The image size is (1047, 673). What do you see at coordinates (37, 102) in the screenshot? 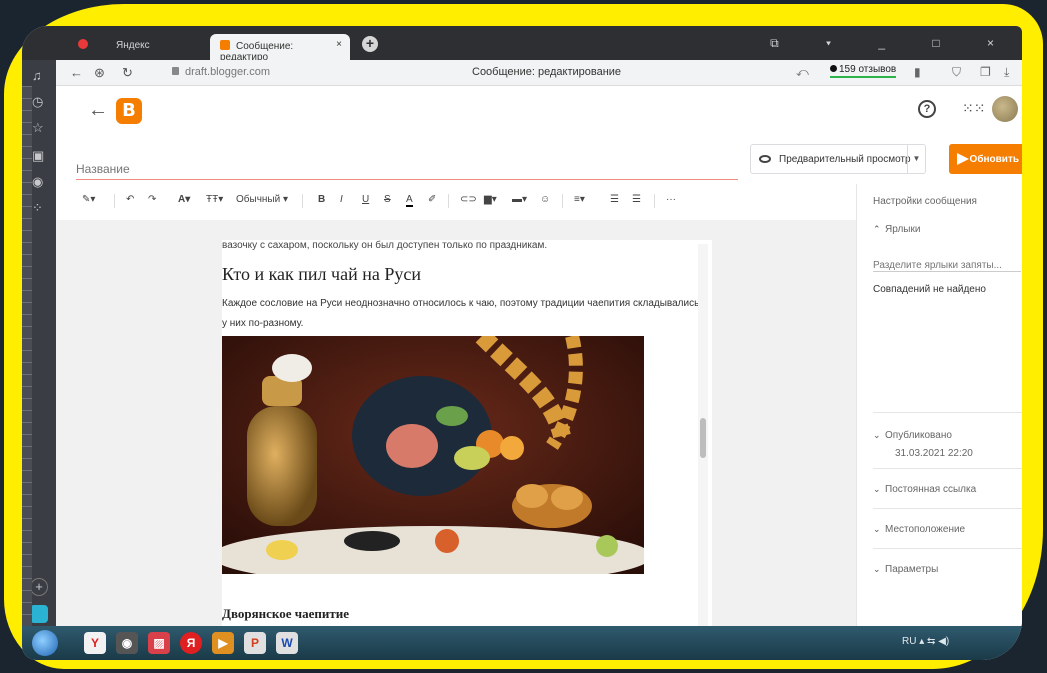
I see `history-icon: ◷` at bounding box center [37, 102].